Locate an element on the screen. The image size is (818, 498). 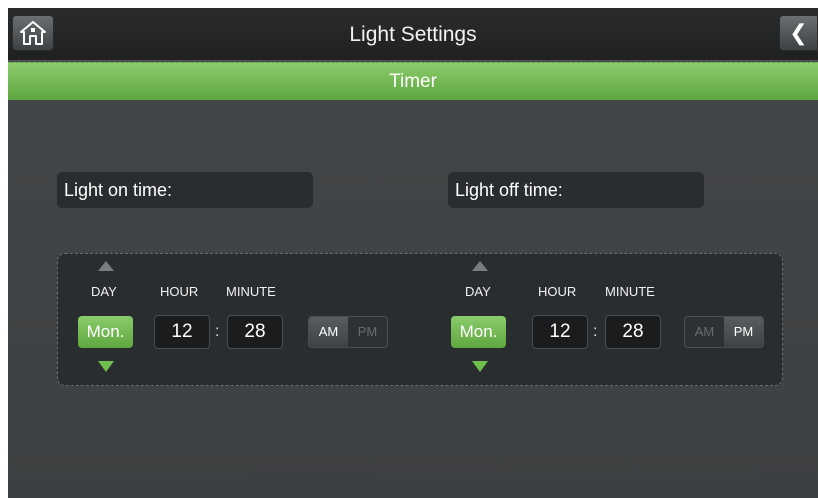
home-icon is located at coordinates (33, 33).